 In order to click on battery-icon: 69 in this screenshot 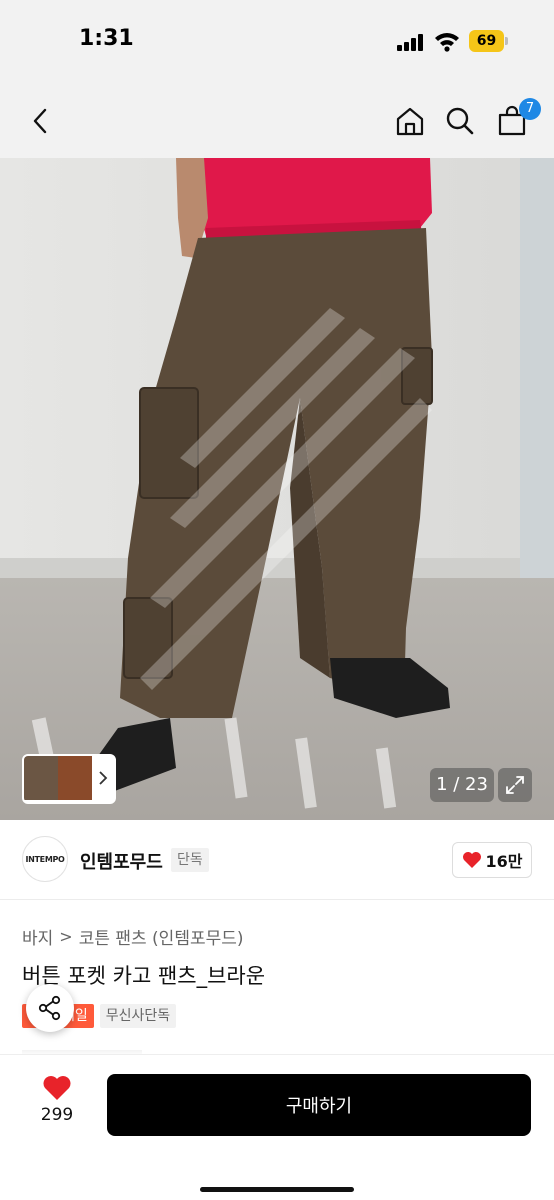, I will do `click(489, 41)`.